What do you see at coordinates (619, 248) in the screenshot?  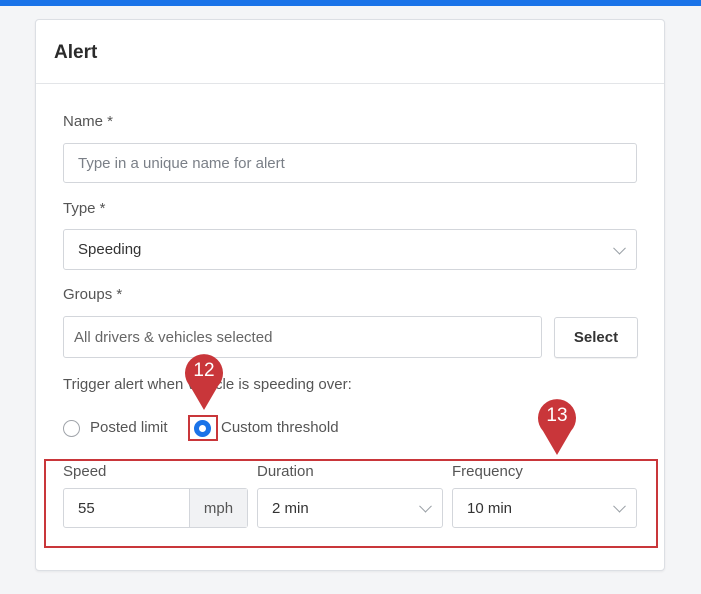 I see `chevron-down-icon` at bounding box center [619, 248].